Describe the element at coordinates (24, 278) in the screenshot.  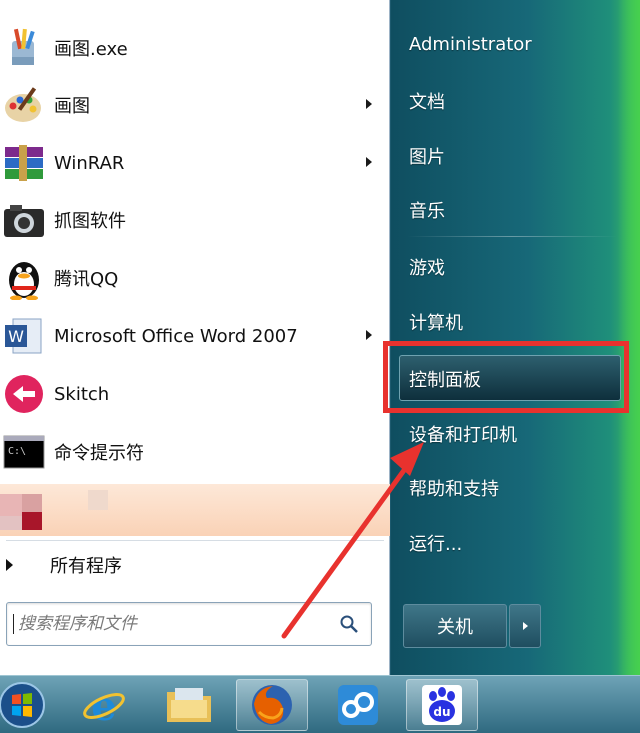
I see `qq-penguin-icon` at that location.